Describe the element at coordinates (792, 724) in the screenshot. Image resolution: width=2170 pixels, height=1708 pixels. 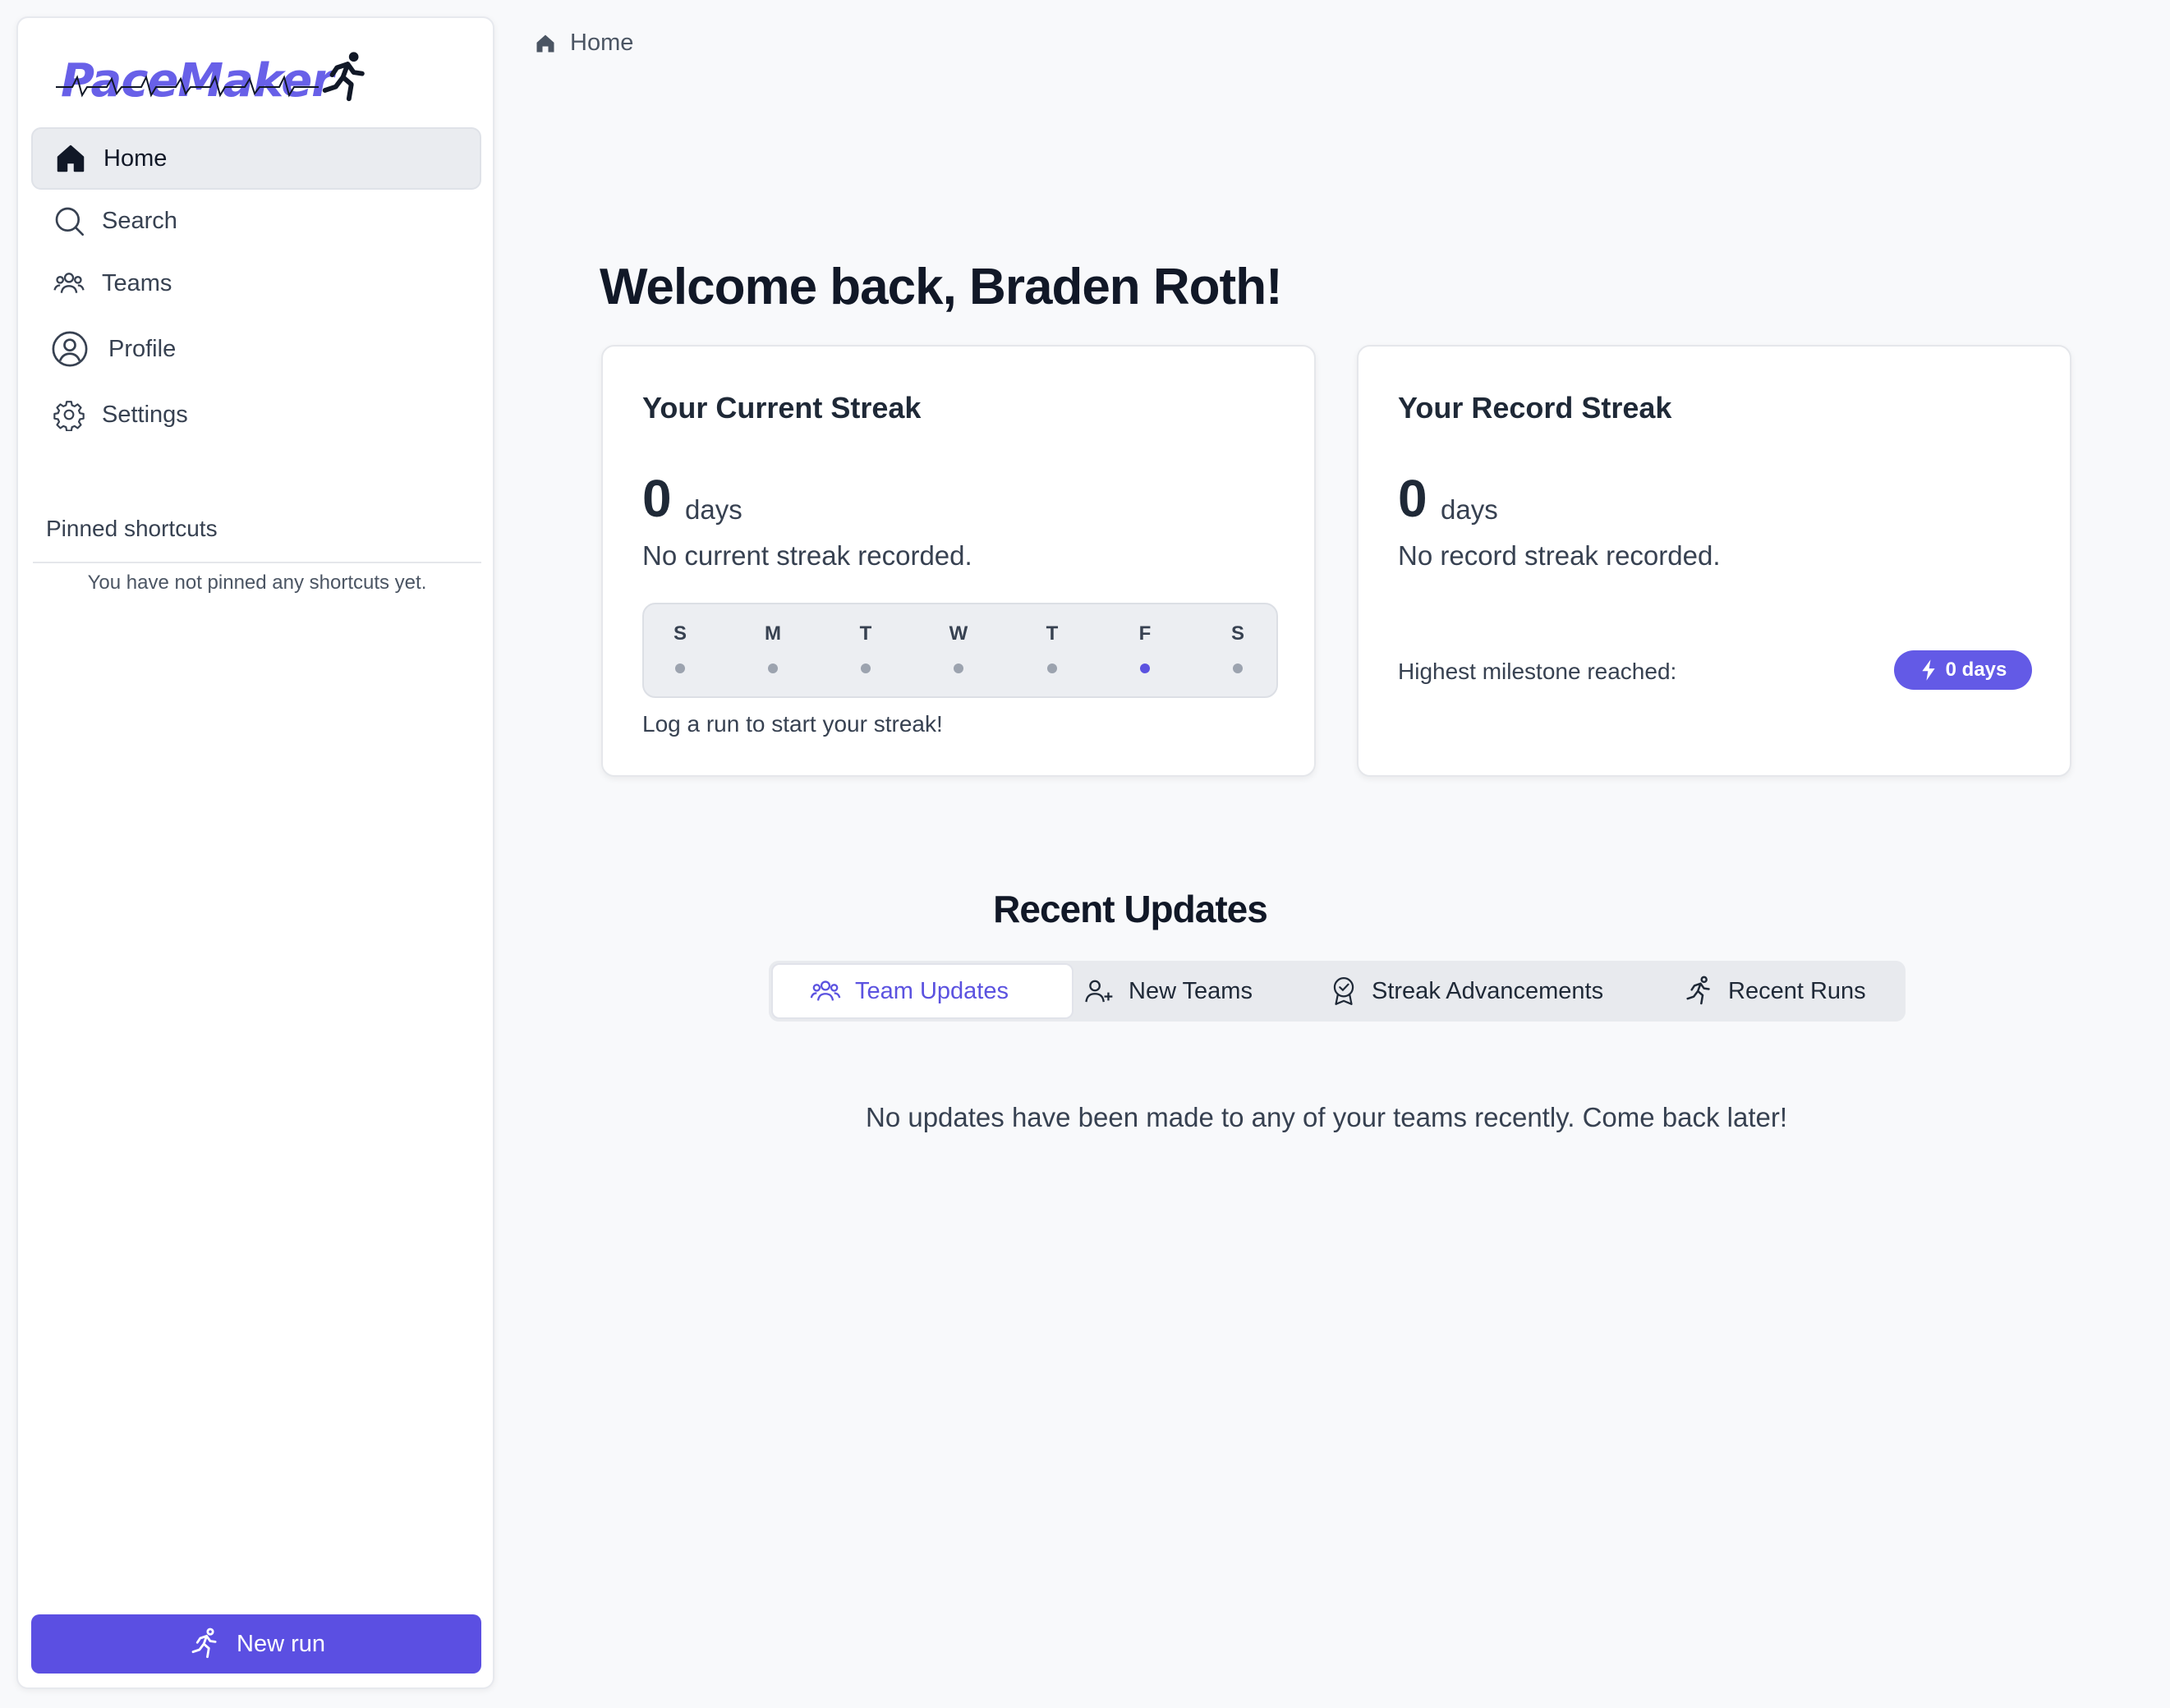
I see `streak-hint: Log a run to start your streak!` at that location.